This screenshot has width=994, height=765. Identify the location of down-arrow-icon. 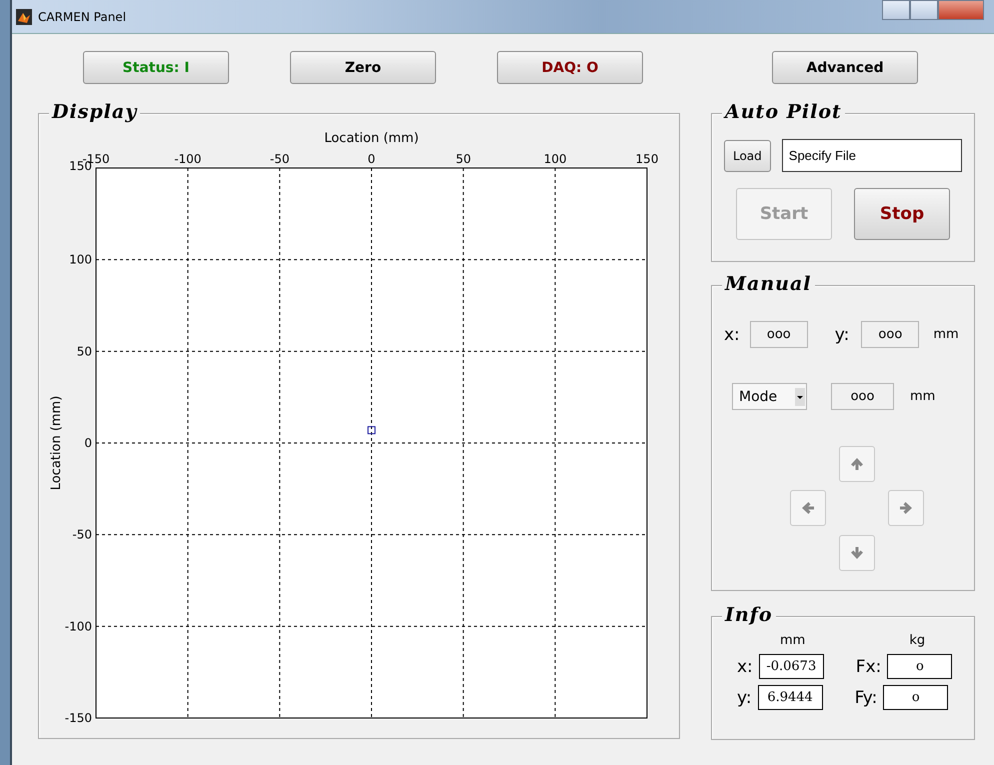
(857, 553).